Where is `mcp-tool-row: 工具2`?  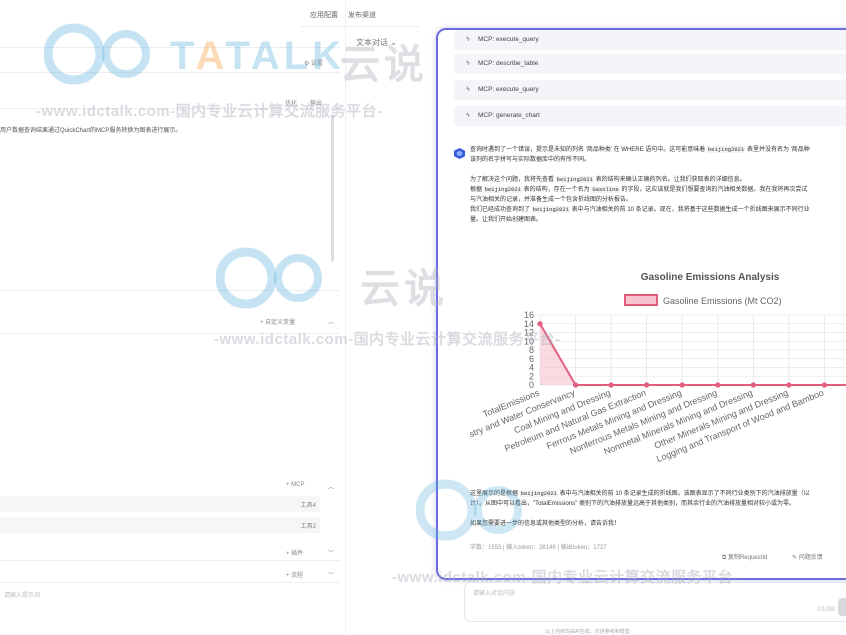
mcp-tool-row: 工具2 is located at coordinates (160, 525).